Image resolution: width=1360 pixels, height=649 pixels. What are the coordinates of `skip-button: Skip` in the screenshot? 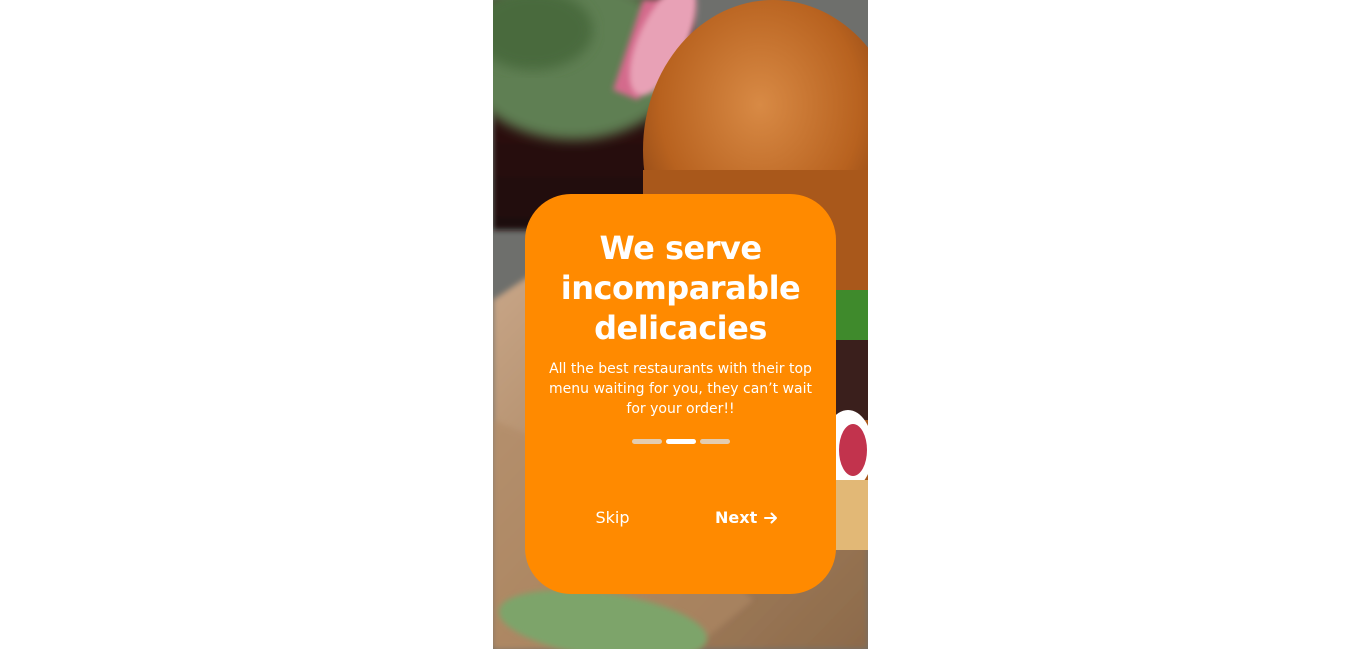 It's located at (612, 518).